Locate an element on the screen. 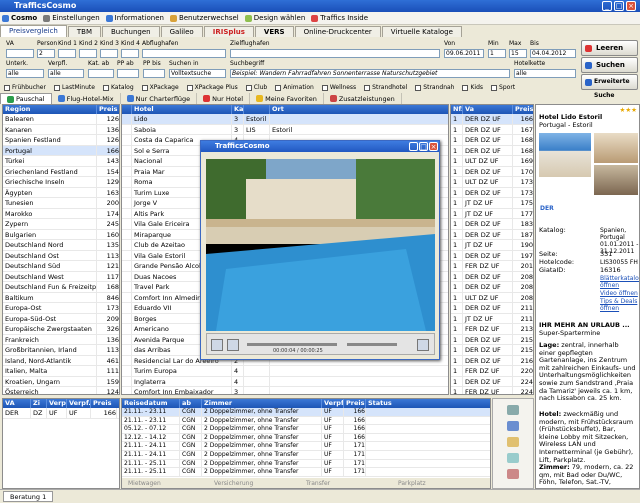  region-row: Großbritannien, Irland 113 is located at coordinates (61, 350).